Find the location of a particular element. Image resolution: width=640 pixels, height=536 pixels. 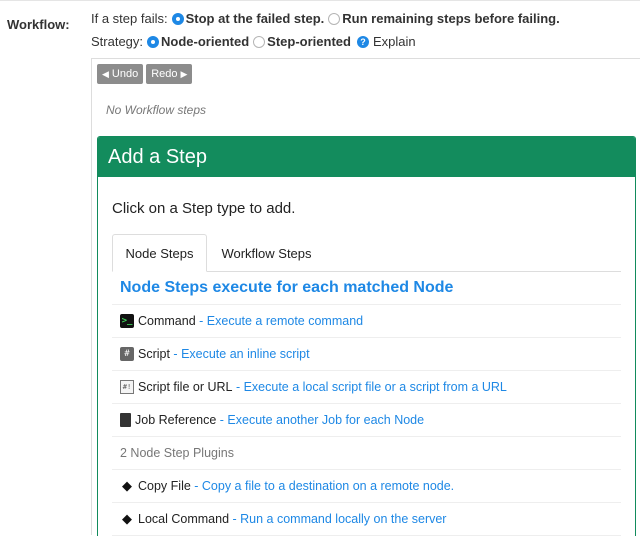

radio-stop-at-failed is located at coordinates (177, 18).